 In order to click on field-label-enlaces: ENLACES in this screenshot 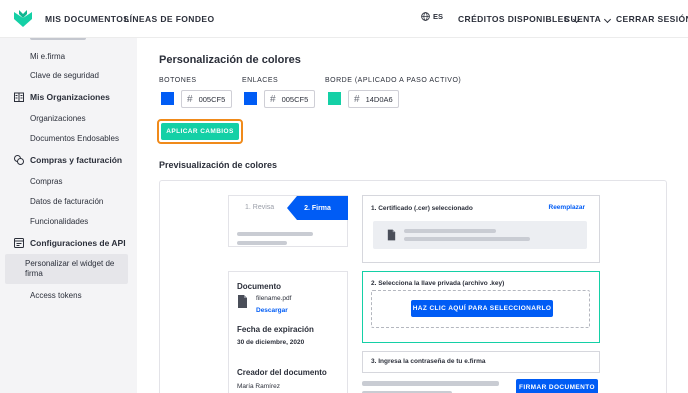, I will do `click(260, 80)`.